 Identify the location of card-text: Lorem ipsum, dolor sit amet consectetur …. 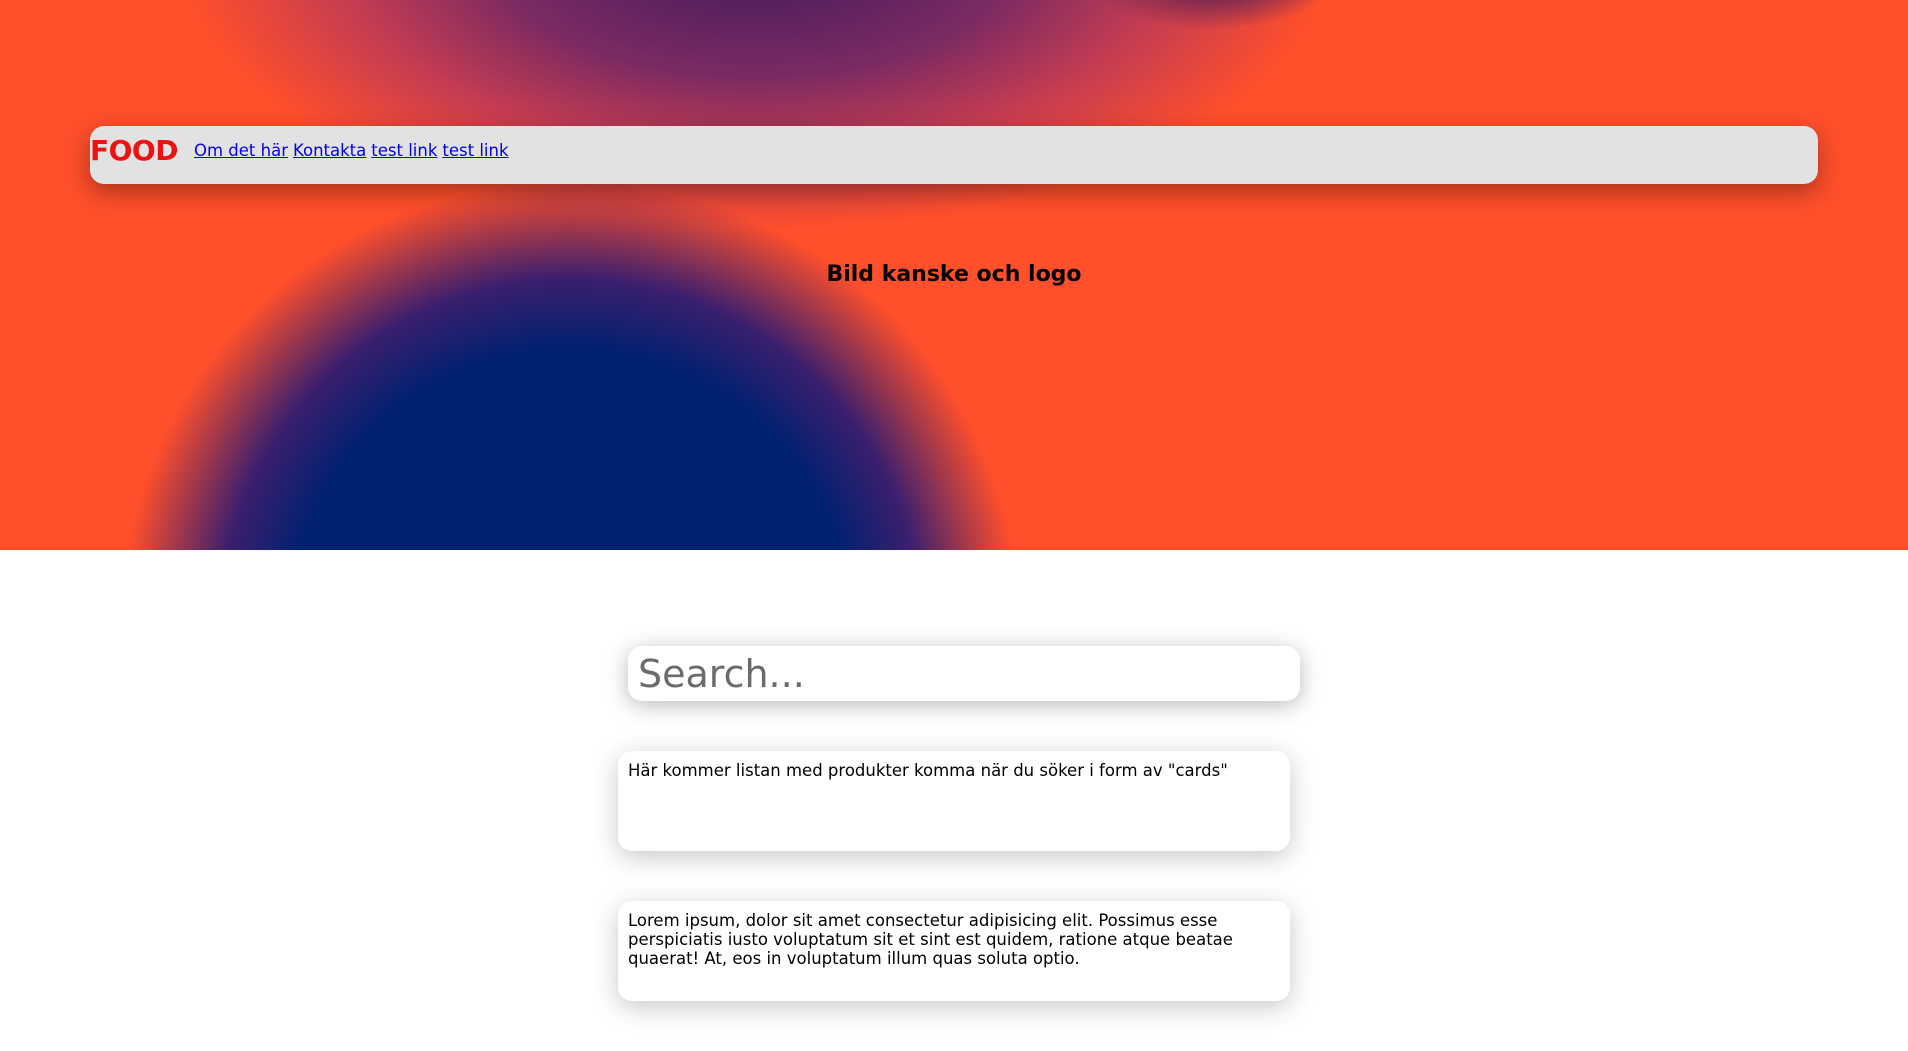
(930, 939).